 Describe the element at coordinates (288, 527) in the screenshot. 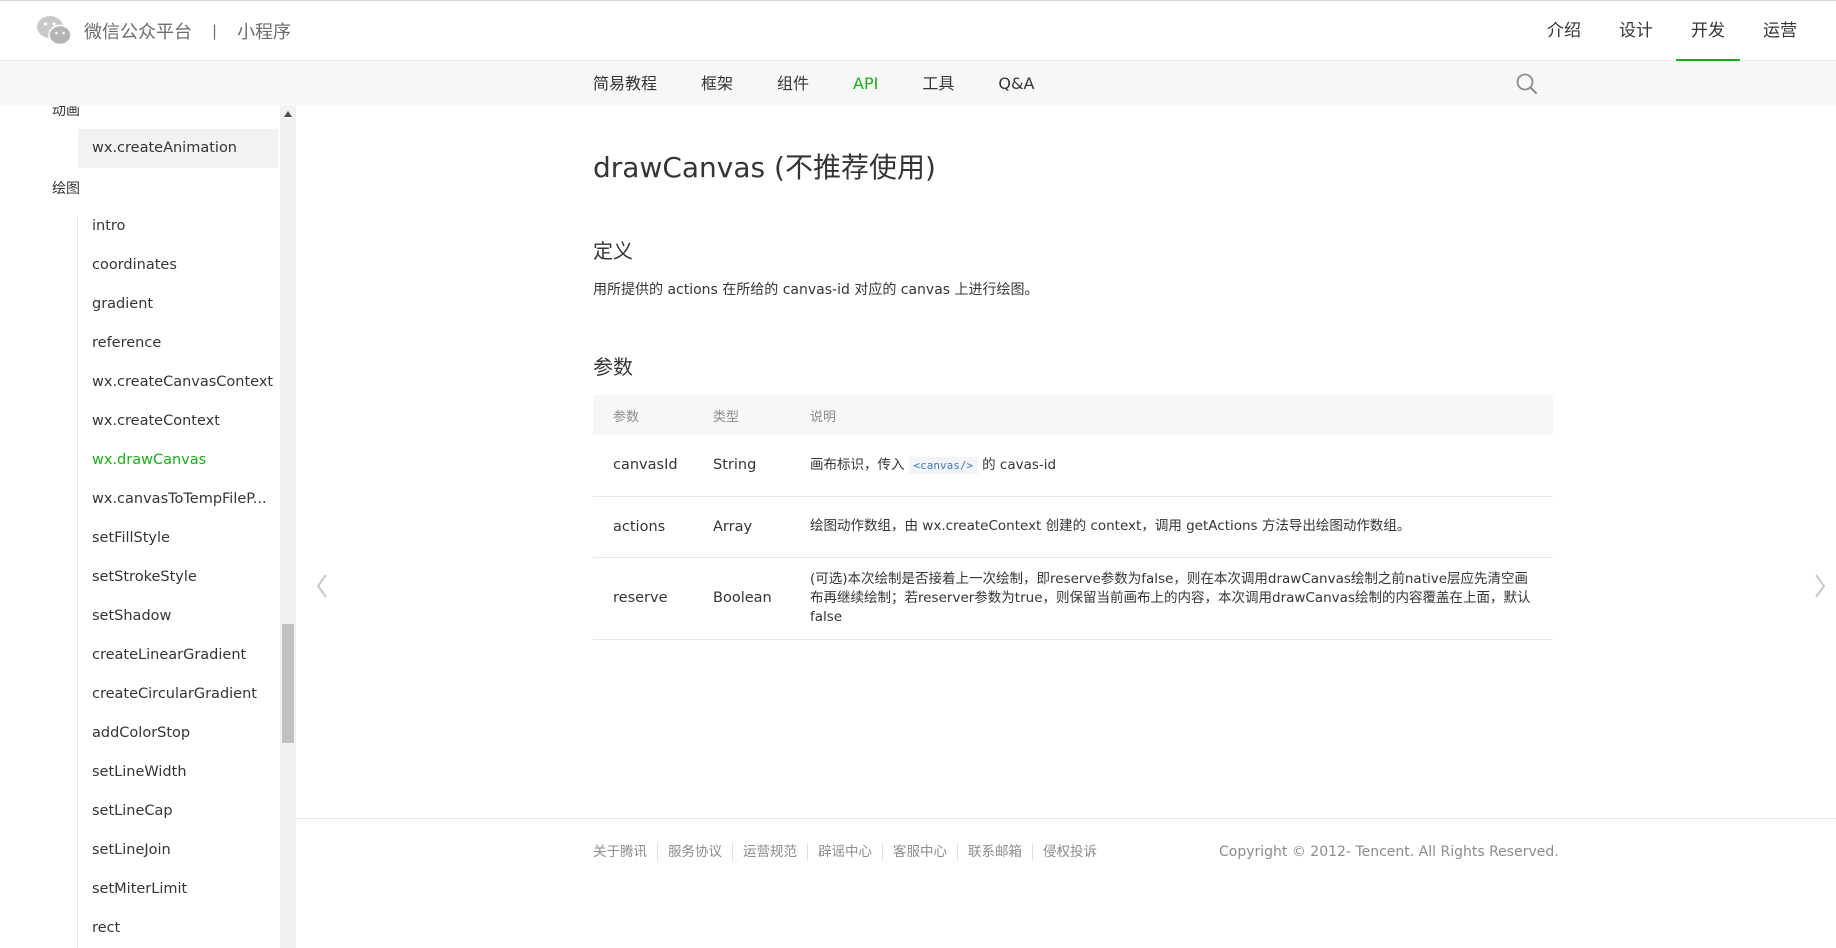

I see `sidebar-scrollbar-track` at that location.